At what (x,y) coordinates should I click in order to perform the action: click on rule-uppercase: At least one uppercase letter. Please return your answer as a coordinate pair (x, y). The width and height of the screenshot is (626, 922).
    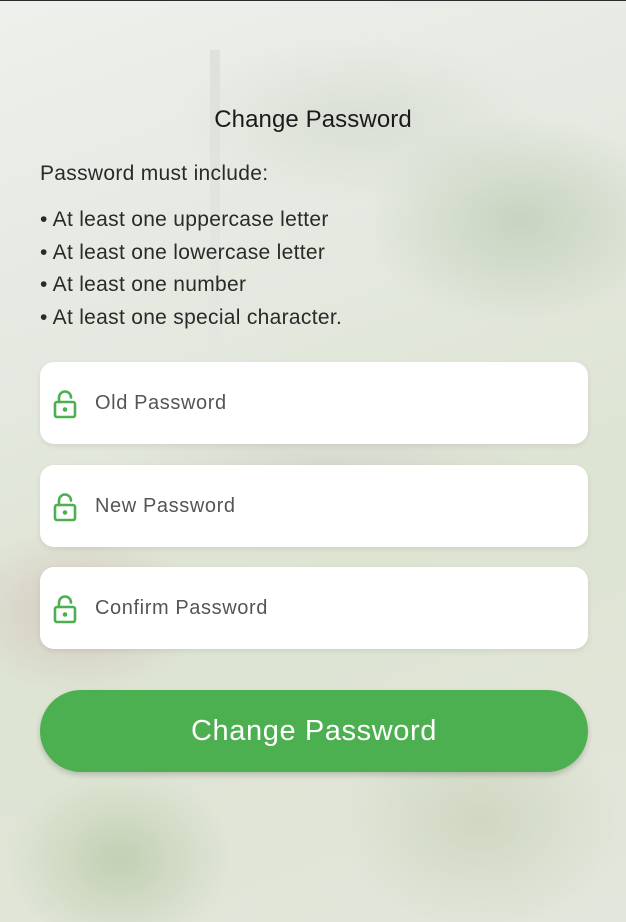
    Looking at the image, I should click on (191, 220).